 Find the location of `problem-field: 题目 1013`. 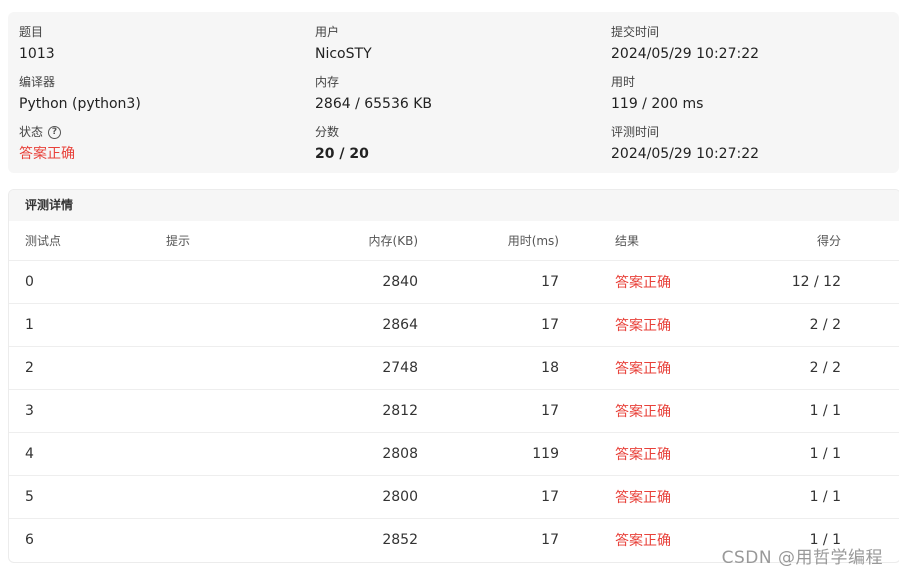

problem-field: 题目 1013 is located at coordinates (37, 43).